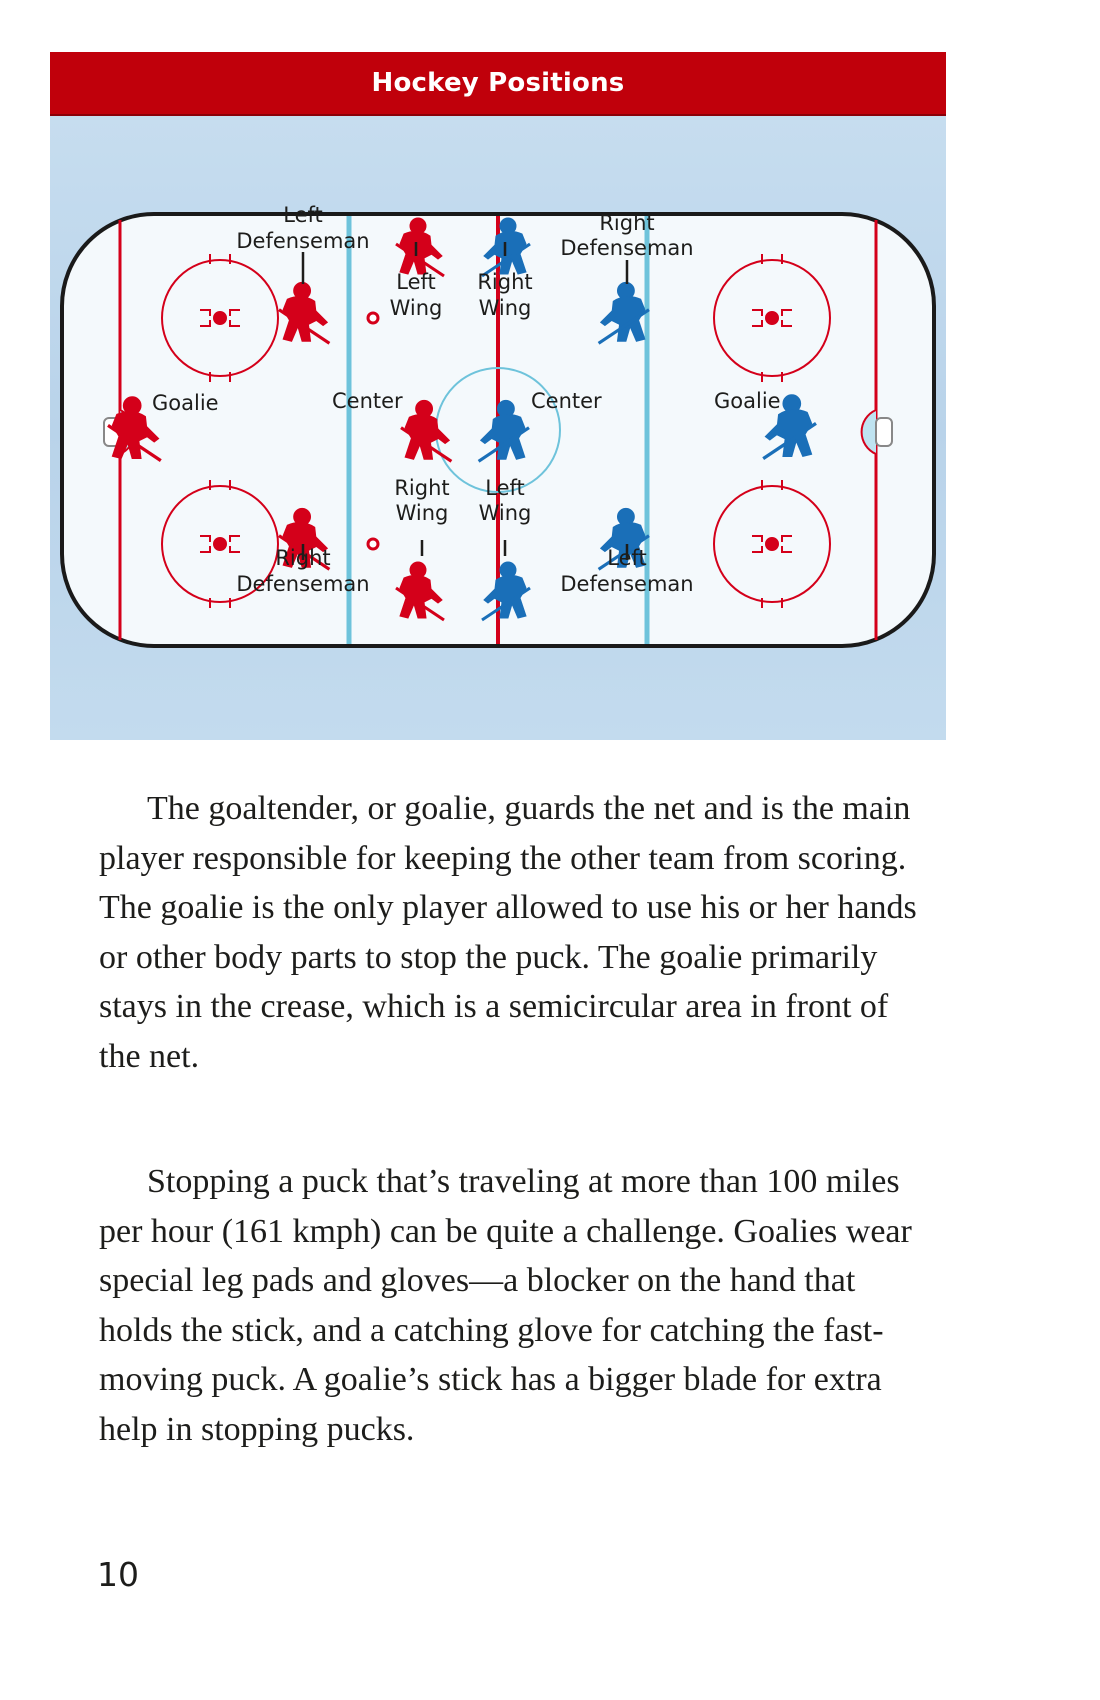 The image size is (1100, 1700). Describe the element at coordinates (884, 432) in the screenshot. I see `right-net-icon` at that location.